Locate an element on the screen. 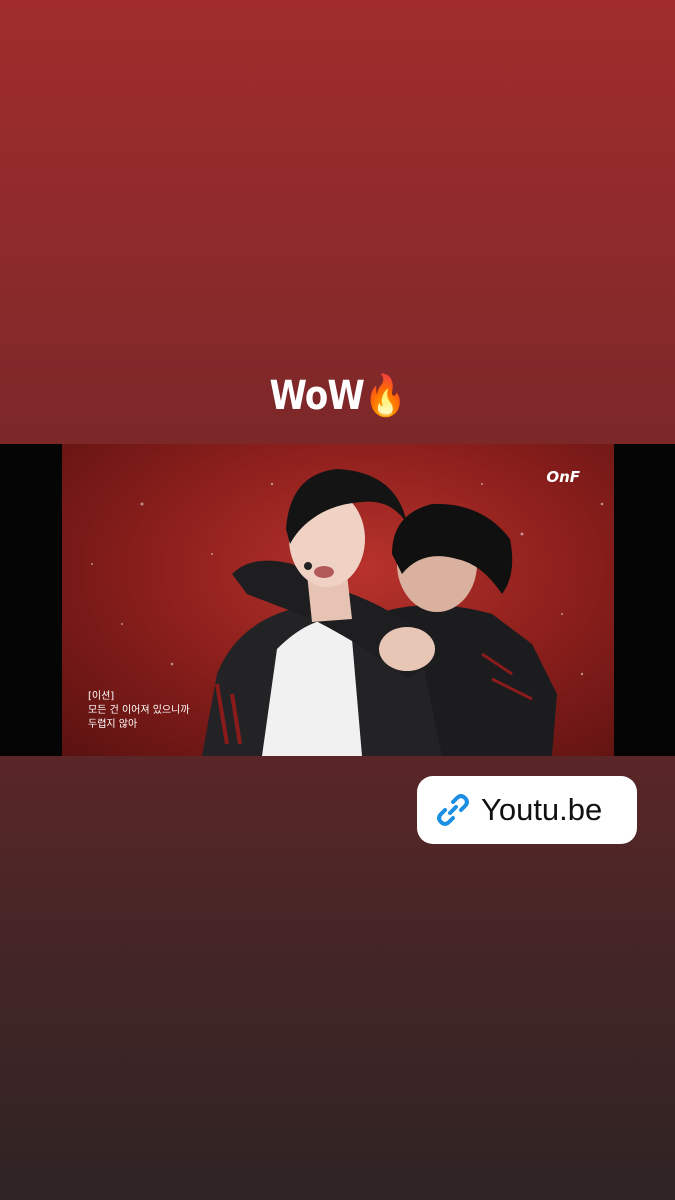 This screenshot has width=675, height=1200. subtitle-line: 모든 건 이어져 있으니까 is located at coordinates (139, 710).